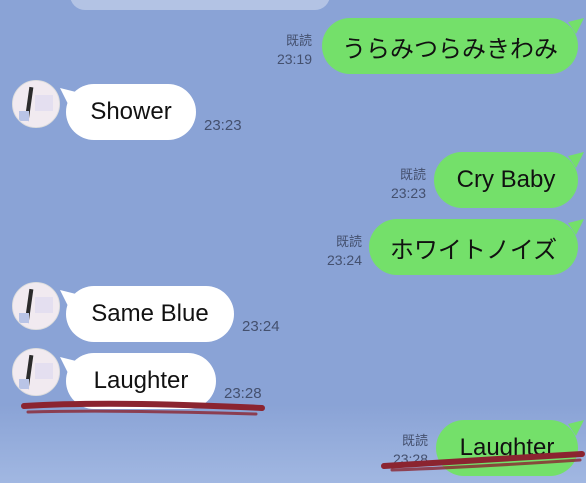  What do you see at coordinates (303, 436) in the screenshot?
I see `red-underline-annotation` at bounding box center [303, 436].